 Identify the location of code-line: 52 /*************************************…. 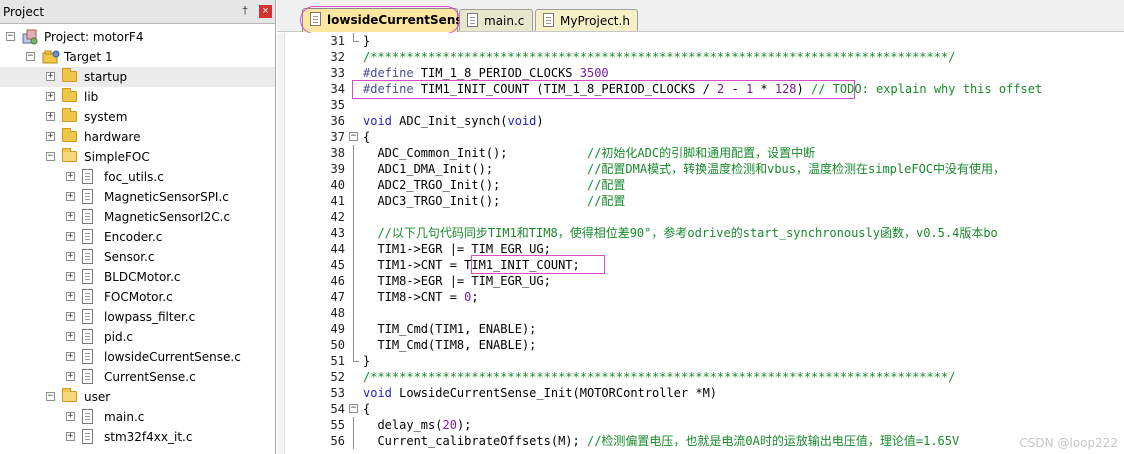
(700, 377).